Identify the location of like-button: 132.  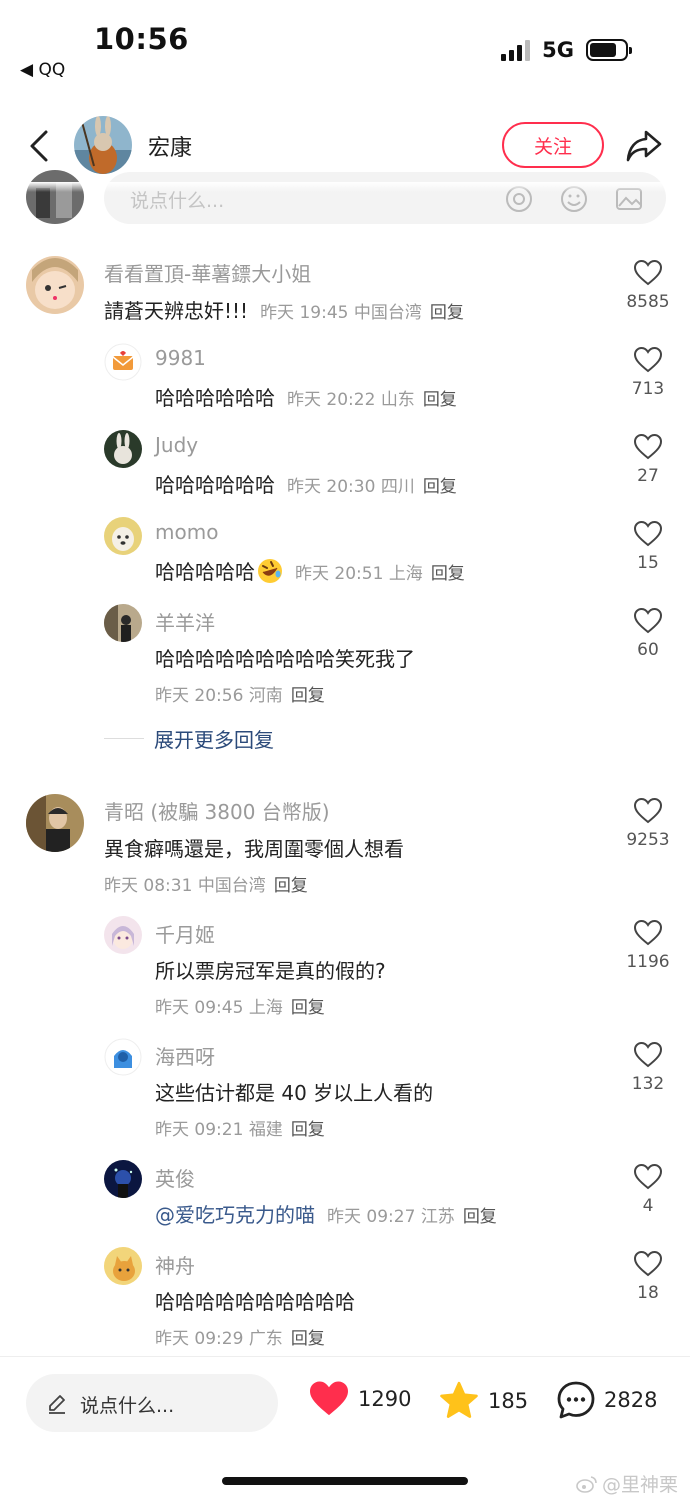
(648, 1068).